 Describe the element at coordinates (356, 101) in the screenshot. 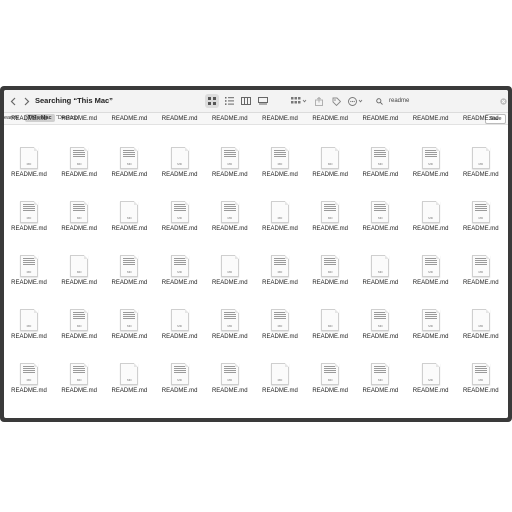

I see `more-actions-icon` at that location.